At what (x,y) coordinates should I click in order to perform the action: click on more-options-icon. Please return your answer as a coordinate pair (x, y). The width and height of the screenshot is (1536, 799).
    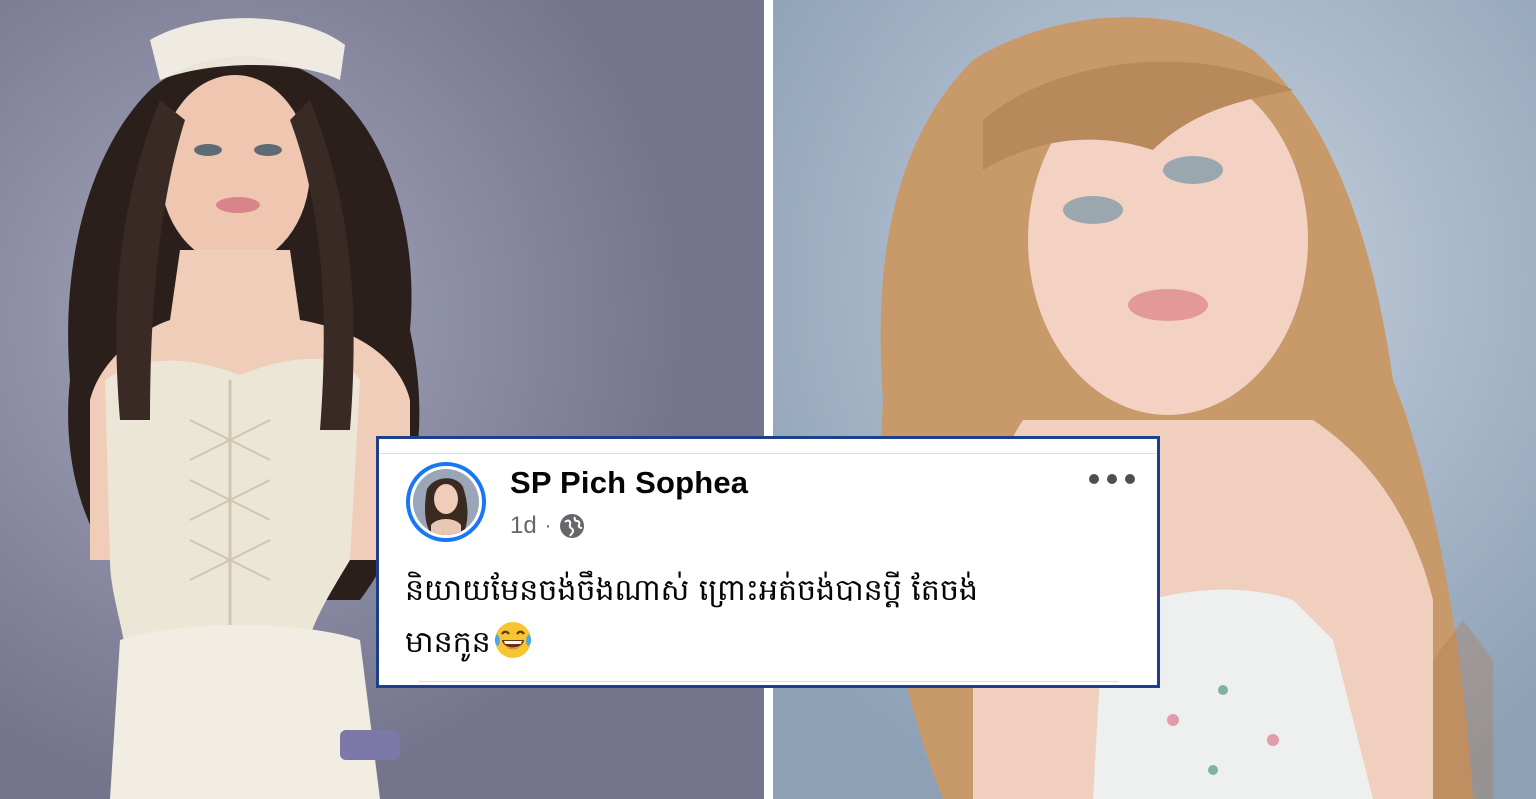
    Looking at the image, I should click on (1112, 479).